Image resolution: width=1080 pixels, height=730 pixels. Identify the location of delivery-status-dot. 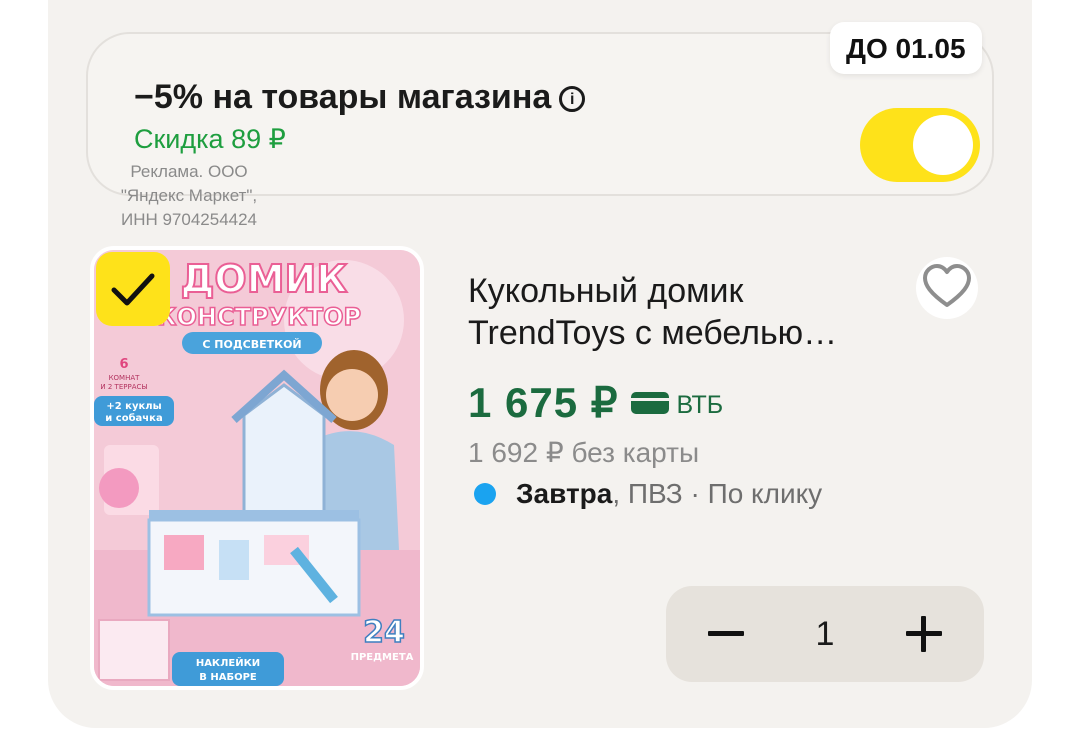
(485, 494).